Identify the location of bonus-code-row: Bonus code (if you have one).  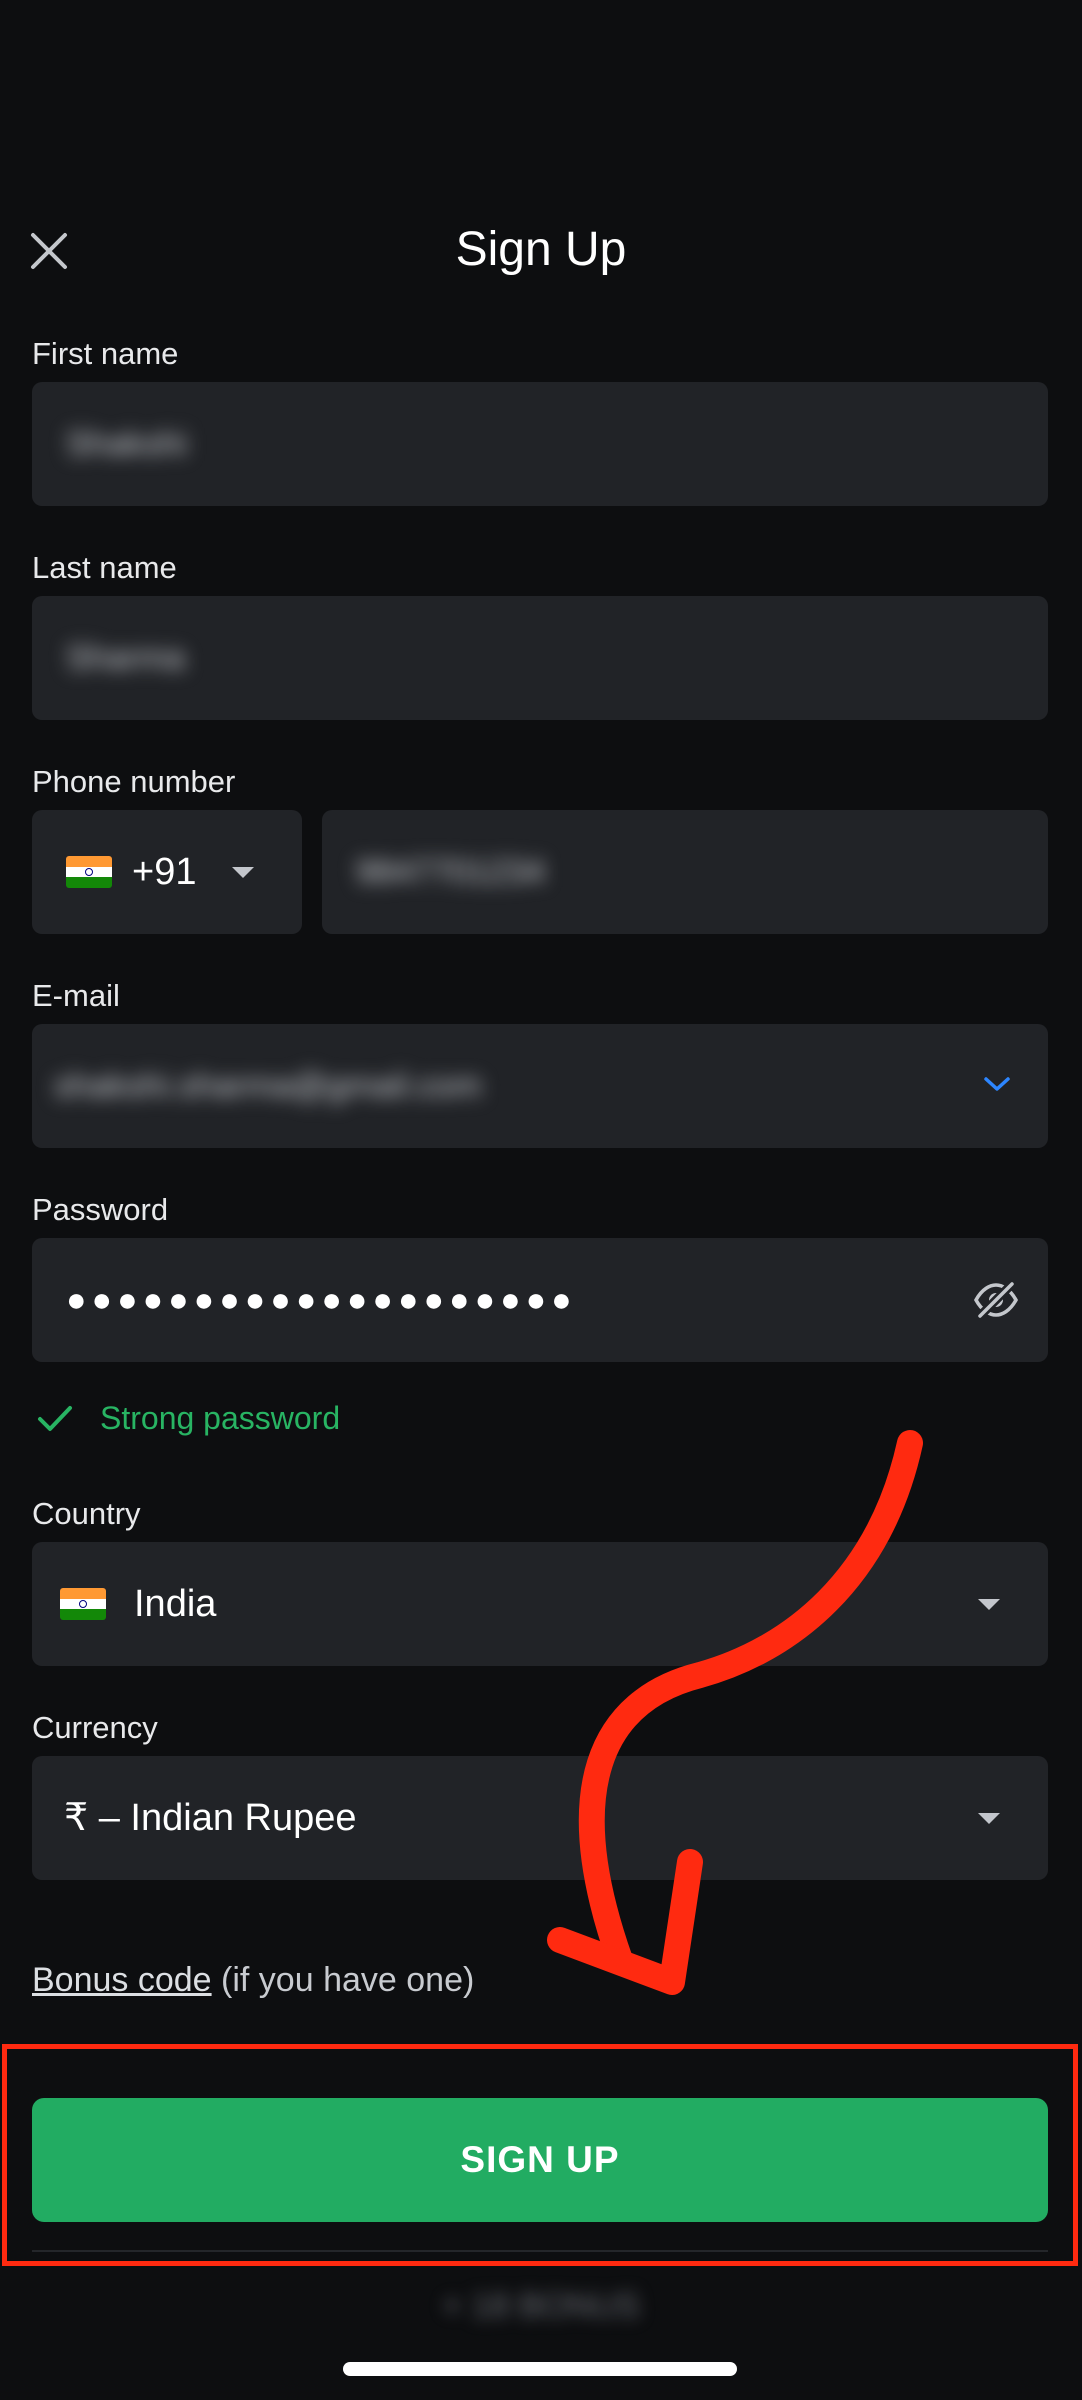
(253, 1980).